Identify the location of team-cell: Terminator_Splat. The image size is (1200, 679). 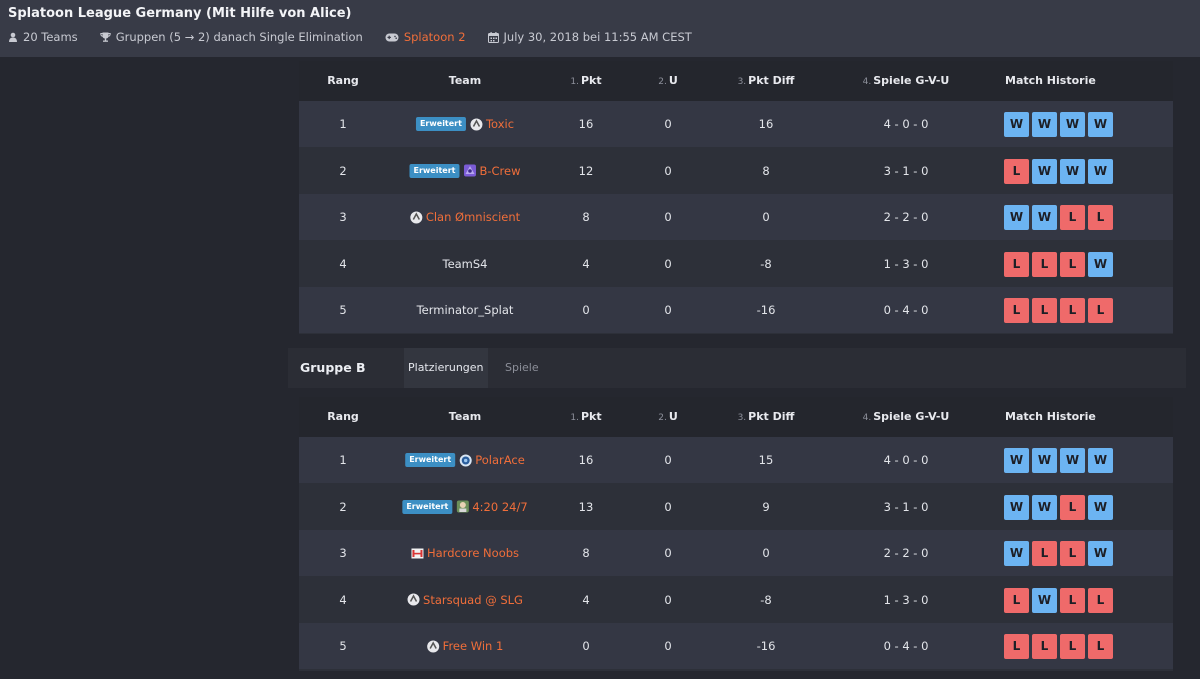
(465, 310).